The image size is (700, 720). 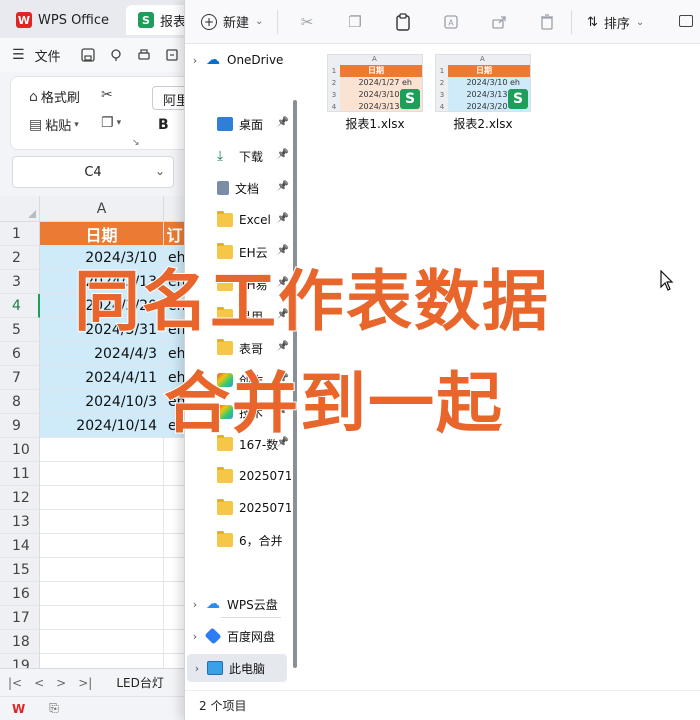 I want to click on new-button: + 新建 ⌄, so click(x=232, y=21).